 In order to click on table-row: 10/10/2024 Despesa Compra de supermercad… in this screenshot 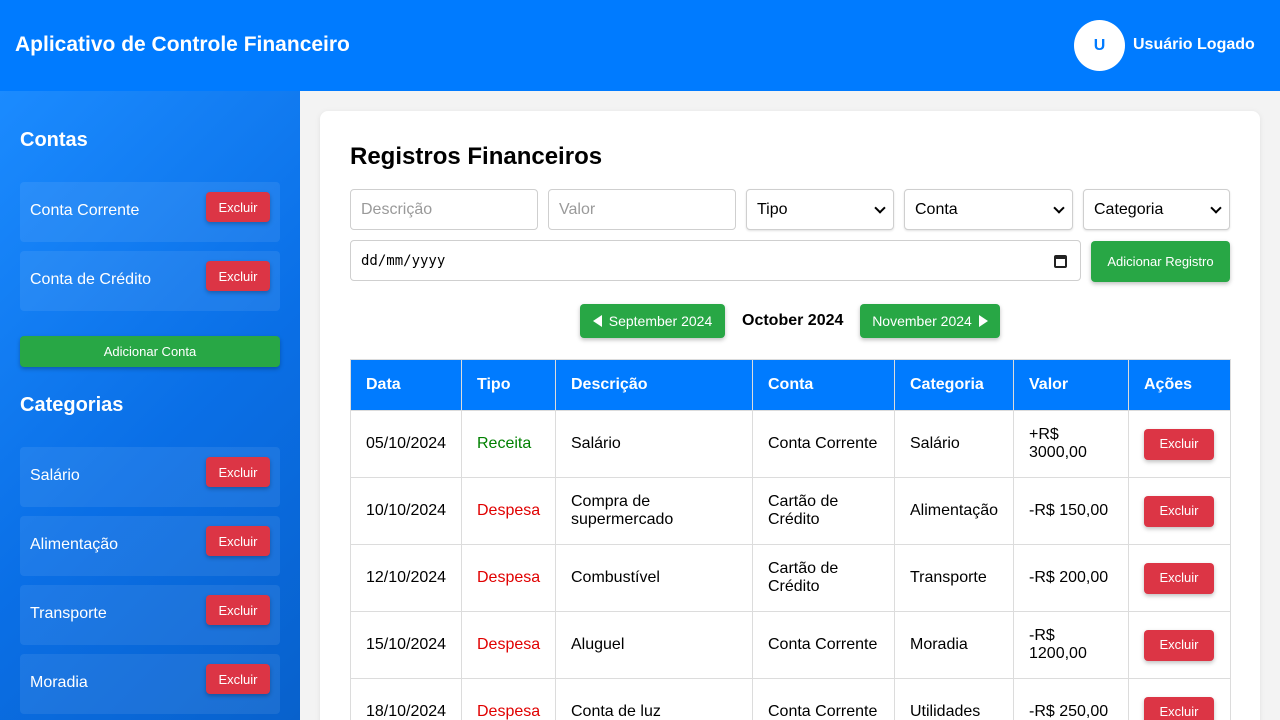, I will do `click(790, 511)`.